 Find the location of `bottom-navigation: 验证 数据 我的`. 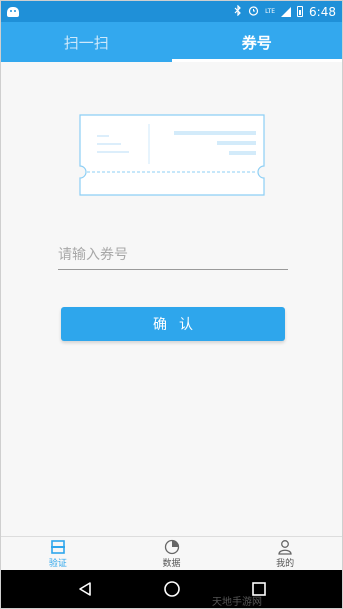

bottom-navigation: 验证 数据 我的 is located at coordinates (171, 553).